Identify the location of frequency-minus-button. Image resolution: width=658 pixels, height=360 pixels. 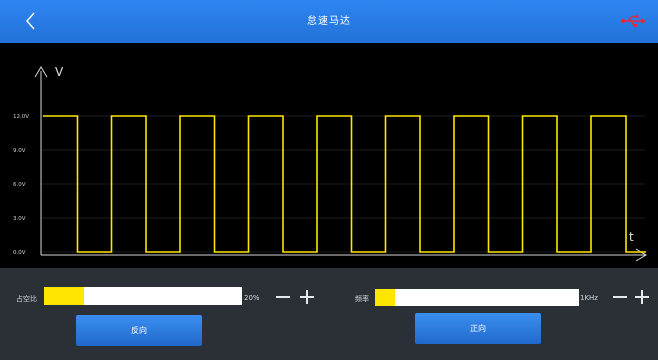
(620, 297).